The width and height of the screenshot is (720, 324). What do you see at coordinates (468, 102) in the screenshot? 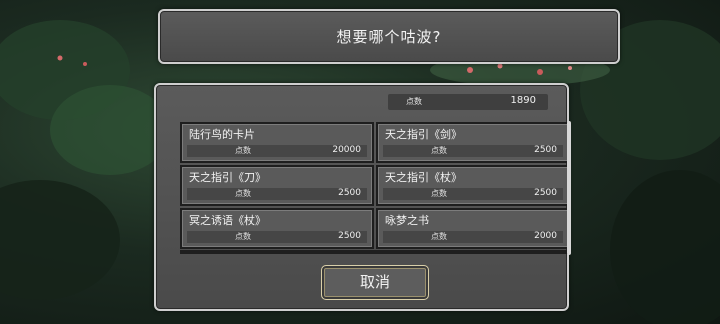
I see `points-balance: 点数 1890` at bounding box center [468, 102].